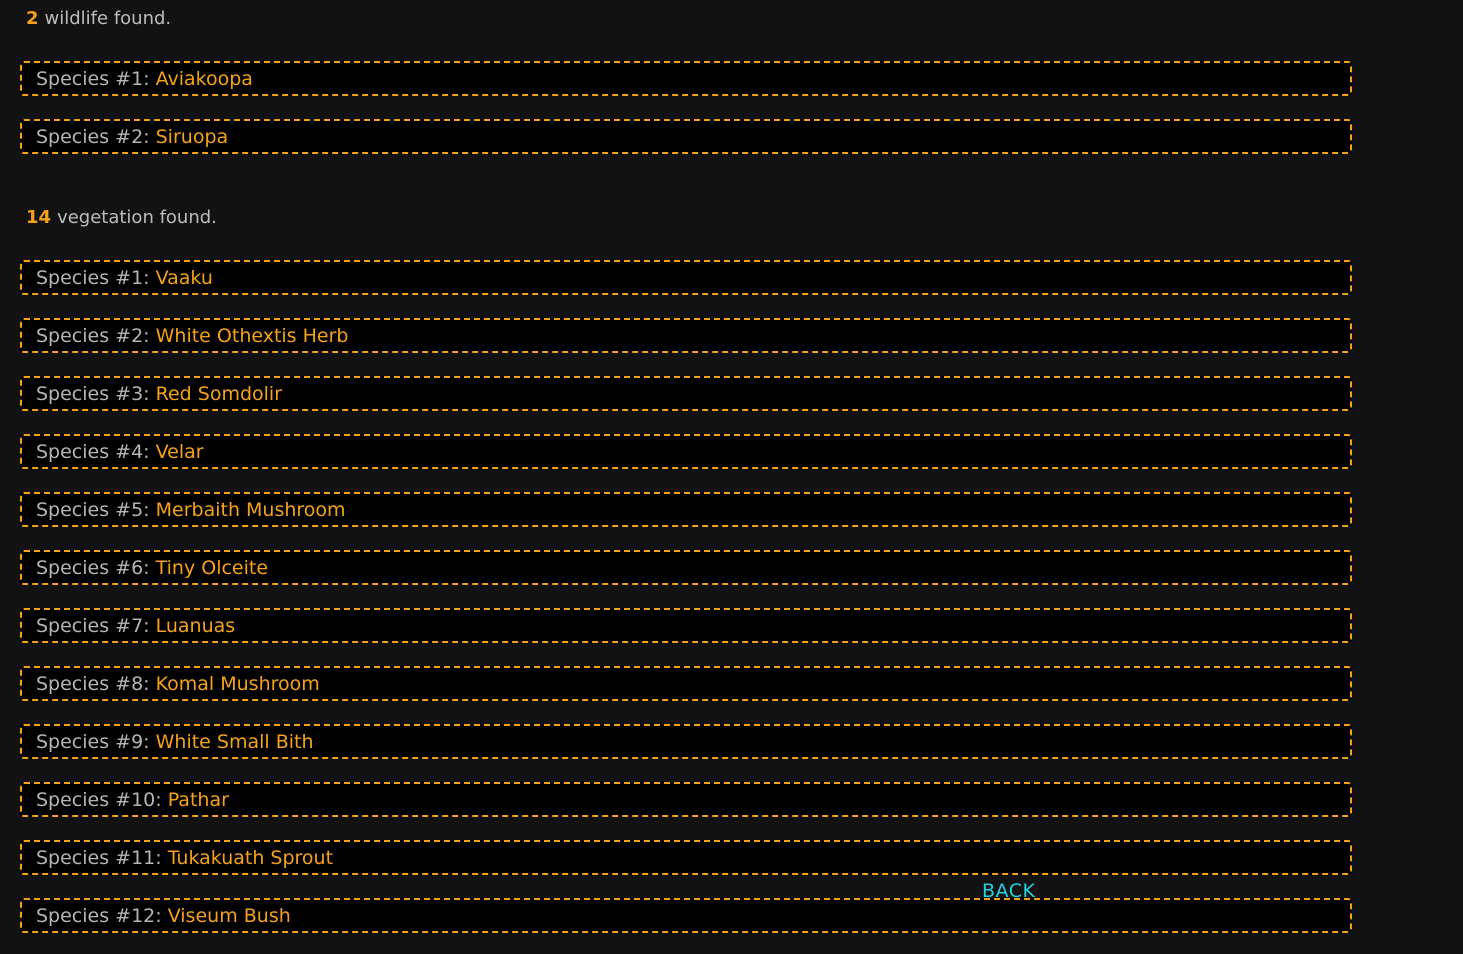 The height and width of the screenshot is (954, 1463). Describe the element at coordinates (32, 18) in the screenshot. I see `wildlife-count: 2` at that location.